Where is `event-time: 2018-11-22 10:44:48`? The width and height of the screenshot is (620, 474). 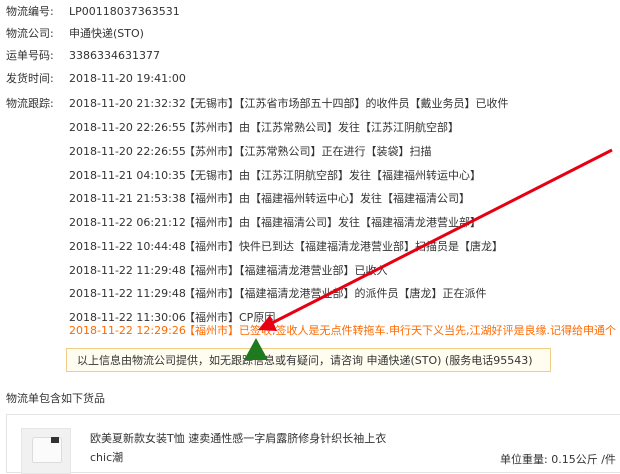 event-time: 2018-11-22 10:44:48 is located at coordinates (127, 246).